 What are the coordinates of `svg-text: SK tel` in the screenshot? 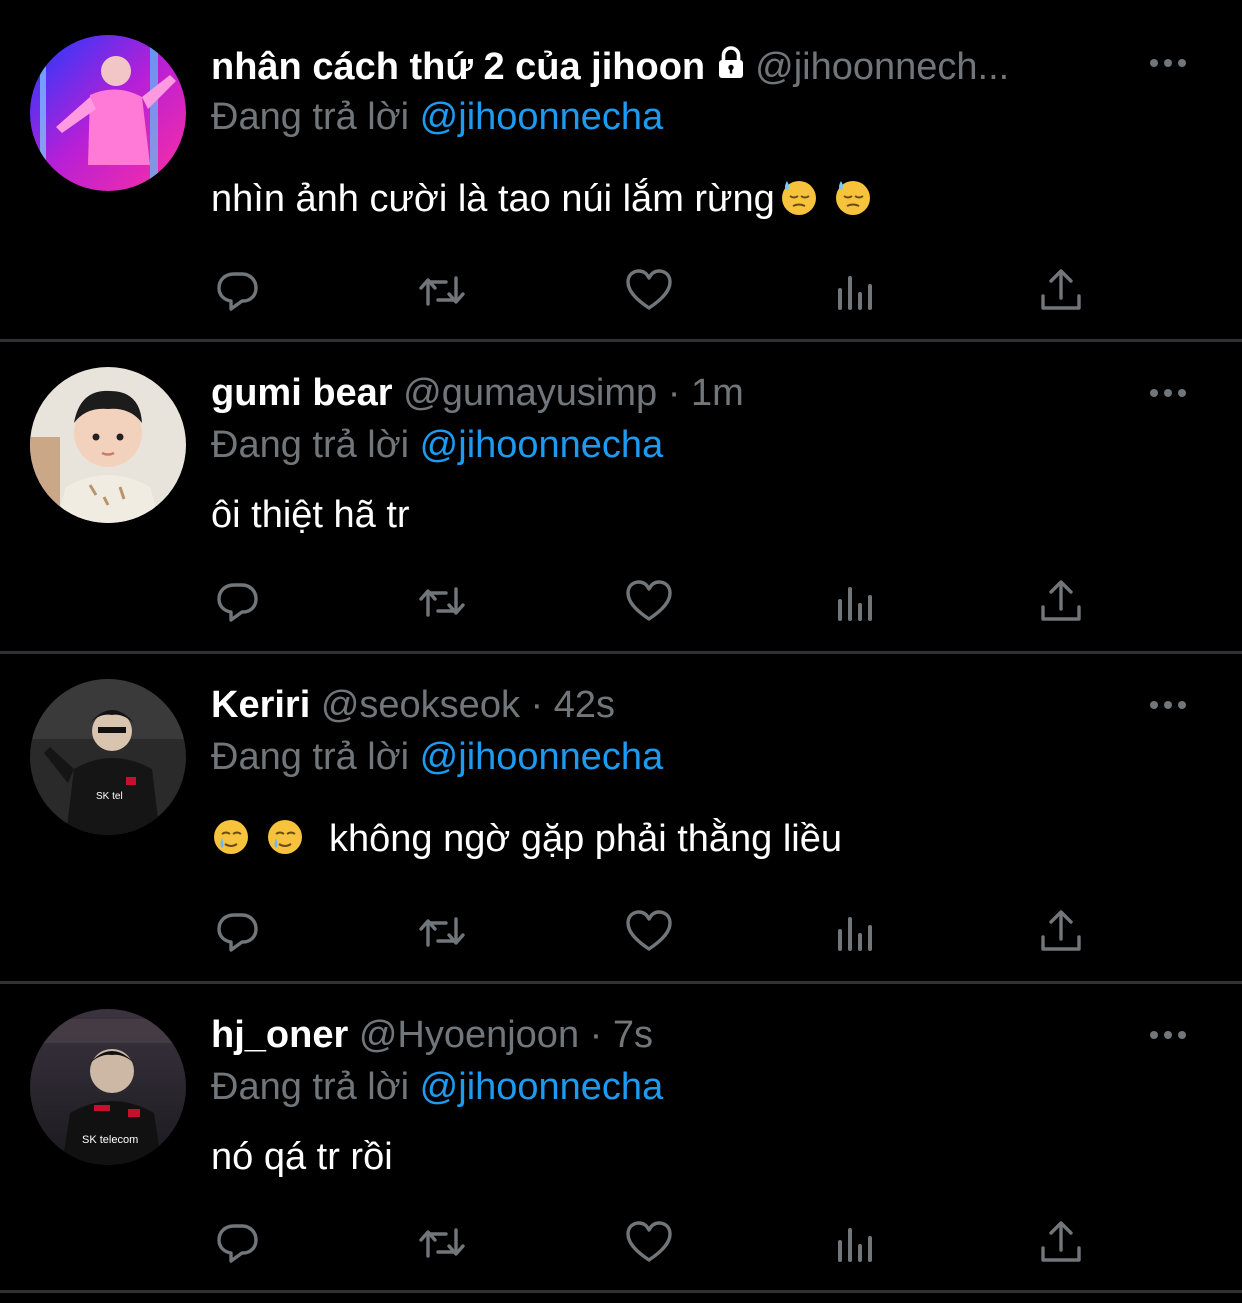 It's located at (109, 796).